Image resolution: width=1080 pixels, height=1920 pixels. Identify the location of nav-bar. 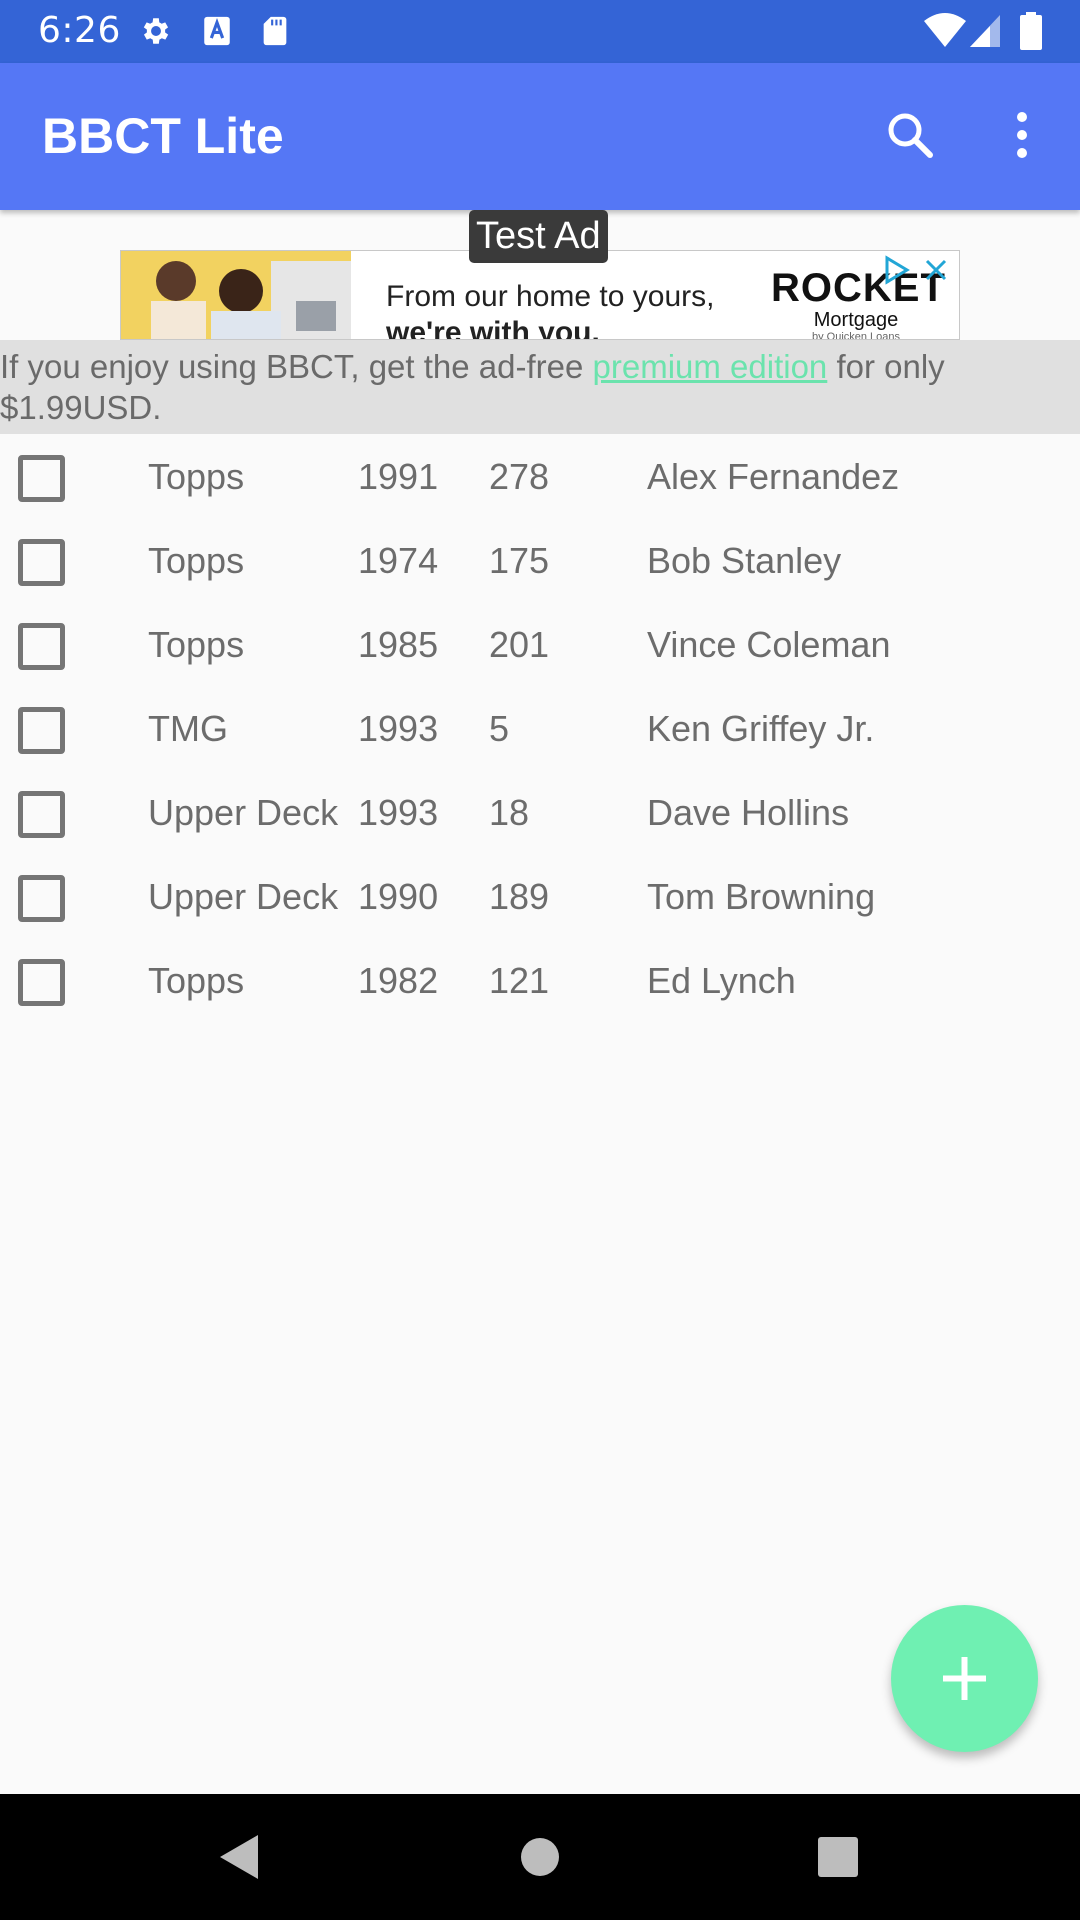
(540, 1857).